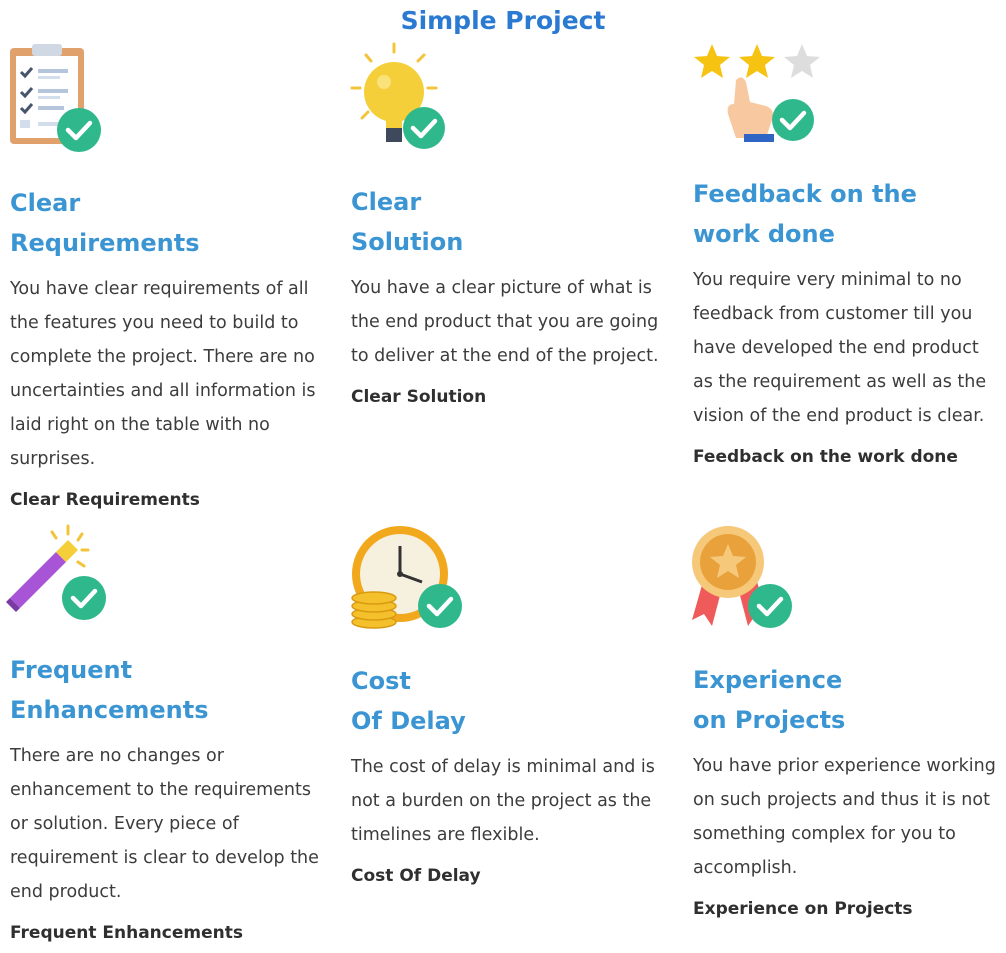  I want to click on card-title-line1: Cost, so click(381, 681).